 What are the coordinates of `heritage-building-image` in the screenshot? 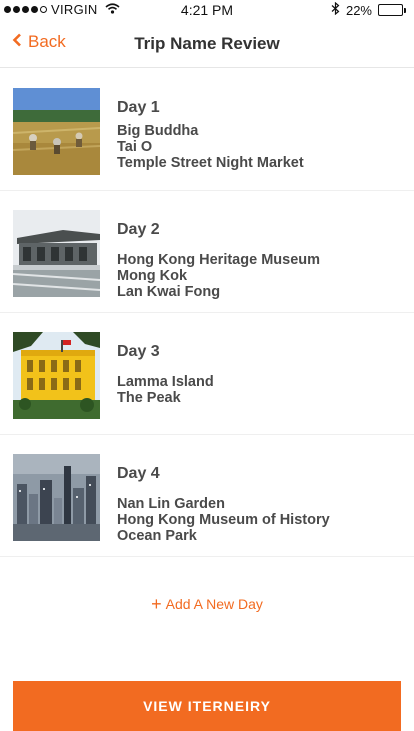 It's located at (56, 253).